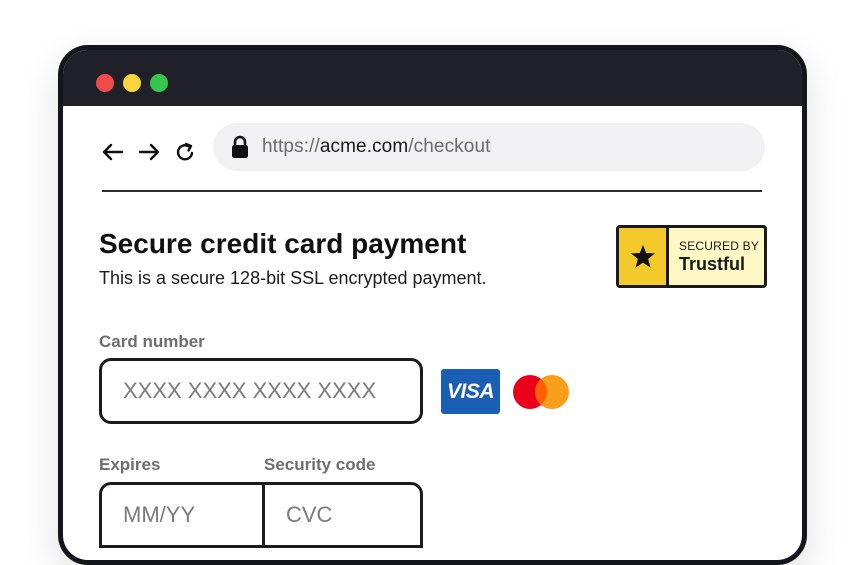 This screenshot has height=565, width=864. I want to click on reload-icon, so click(185, 151).